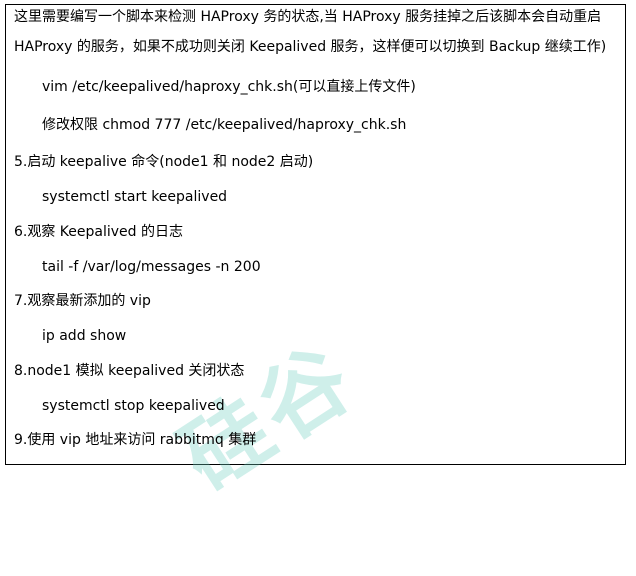  Describe the element at coordinates (133, 406) in the screenshot. I see `command-stop: systemctl stop keepalived` at that location.